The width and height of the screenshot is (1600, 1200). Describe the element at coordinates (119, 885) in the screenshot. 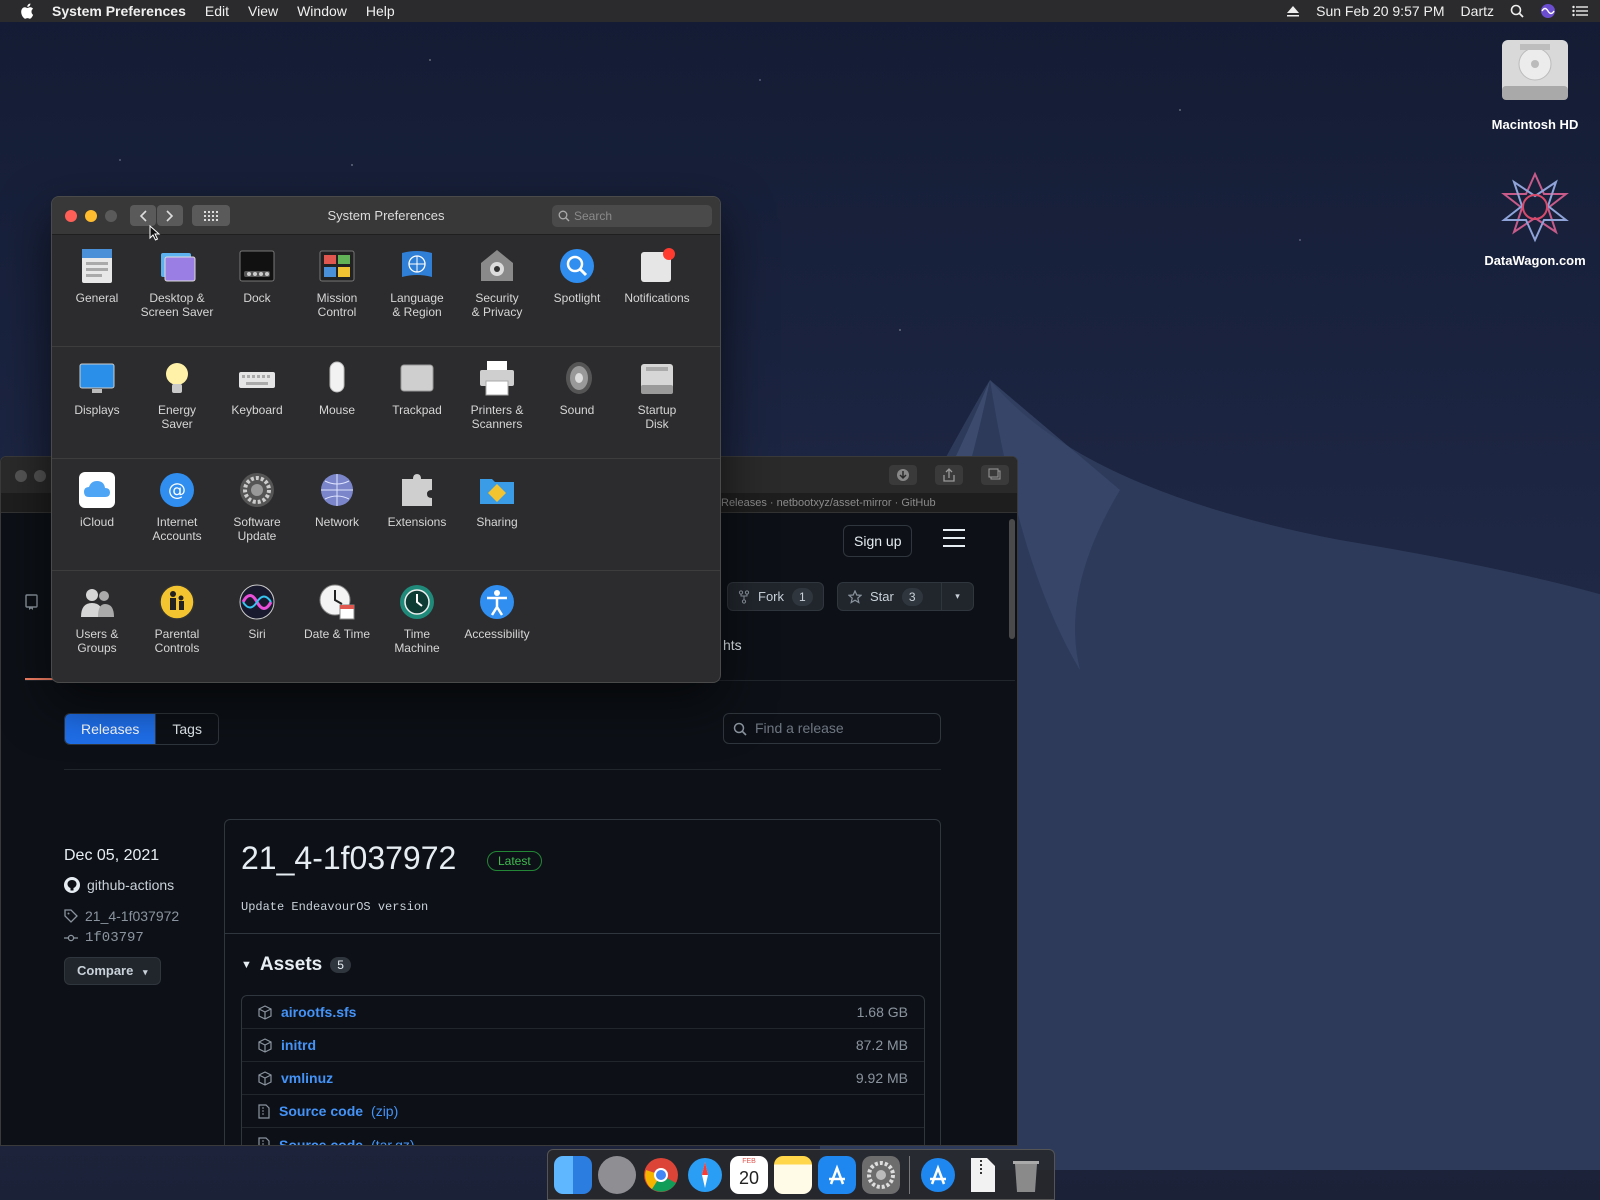

I see `release-author: github-actions` at that location.